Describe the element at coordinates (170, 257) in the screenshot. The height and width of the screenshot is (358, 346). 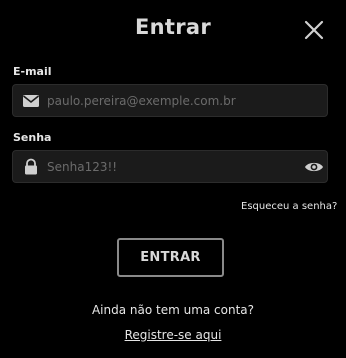
I see `submit-button: ENTRAR` at that location.